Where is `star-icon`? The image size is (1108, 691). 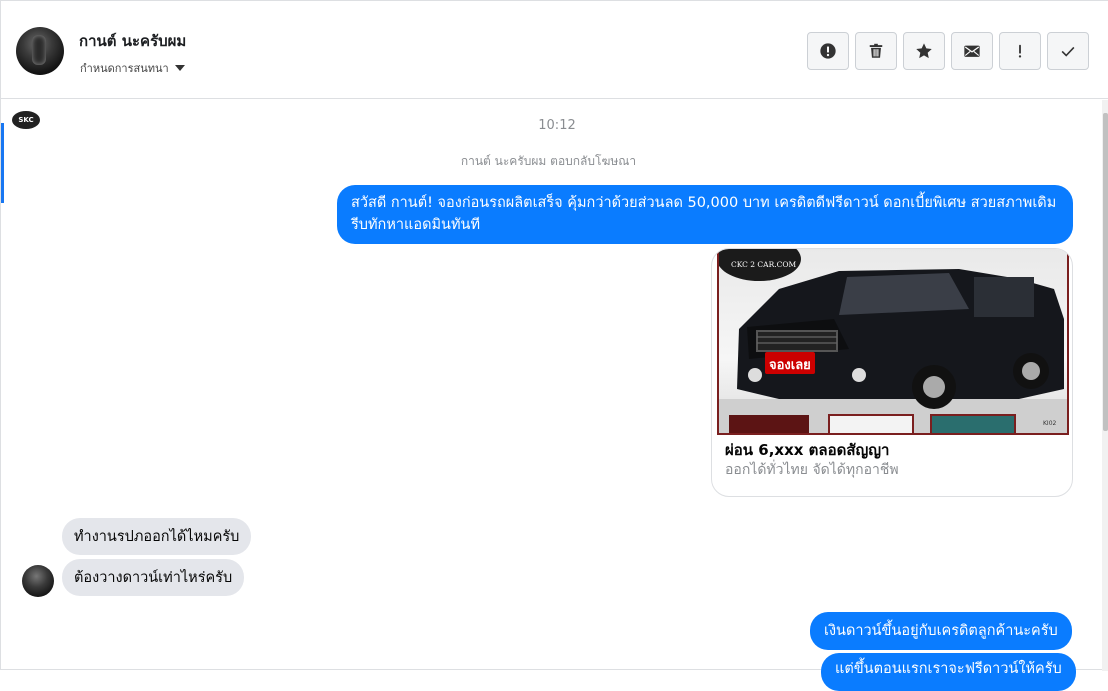
star-icon is located at coordinates (924, 51).